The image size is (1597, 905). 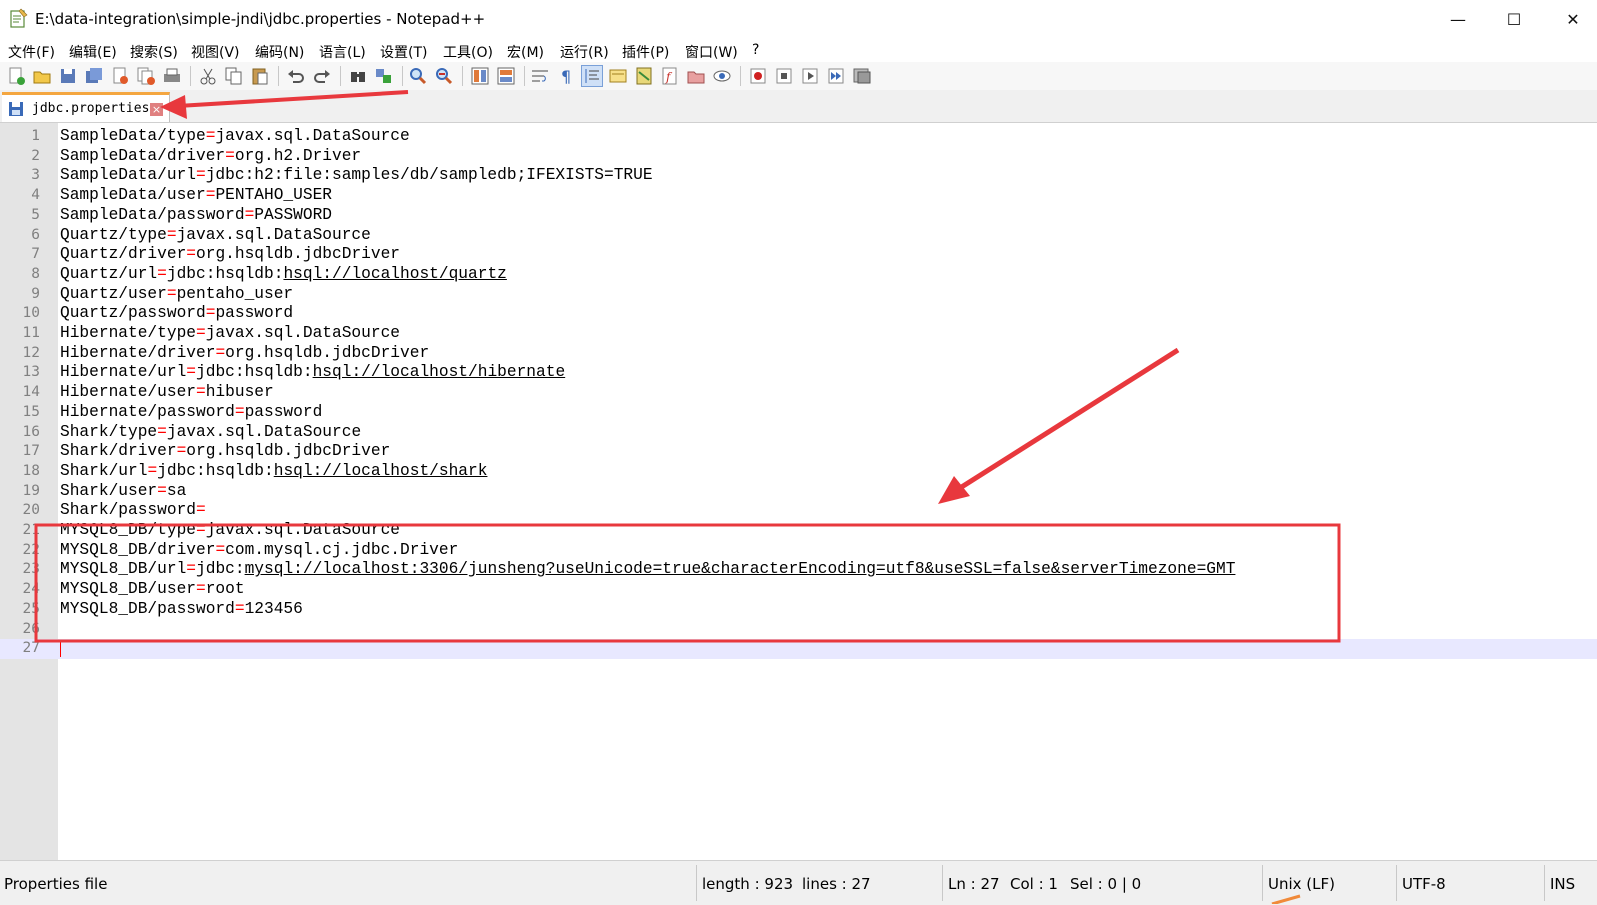 What do you see at coordinates (358, 76) in the screenshot?
I see `find-icon` at bounding box center [358, 76].